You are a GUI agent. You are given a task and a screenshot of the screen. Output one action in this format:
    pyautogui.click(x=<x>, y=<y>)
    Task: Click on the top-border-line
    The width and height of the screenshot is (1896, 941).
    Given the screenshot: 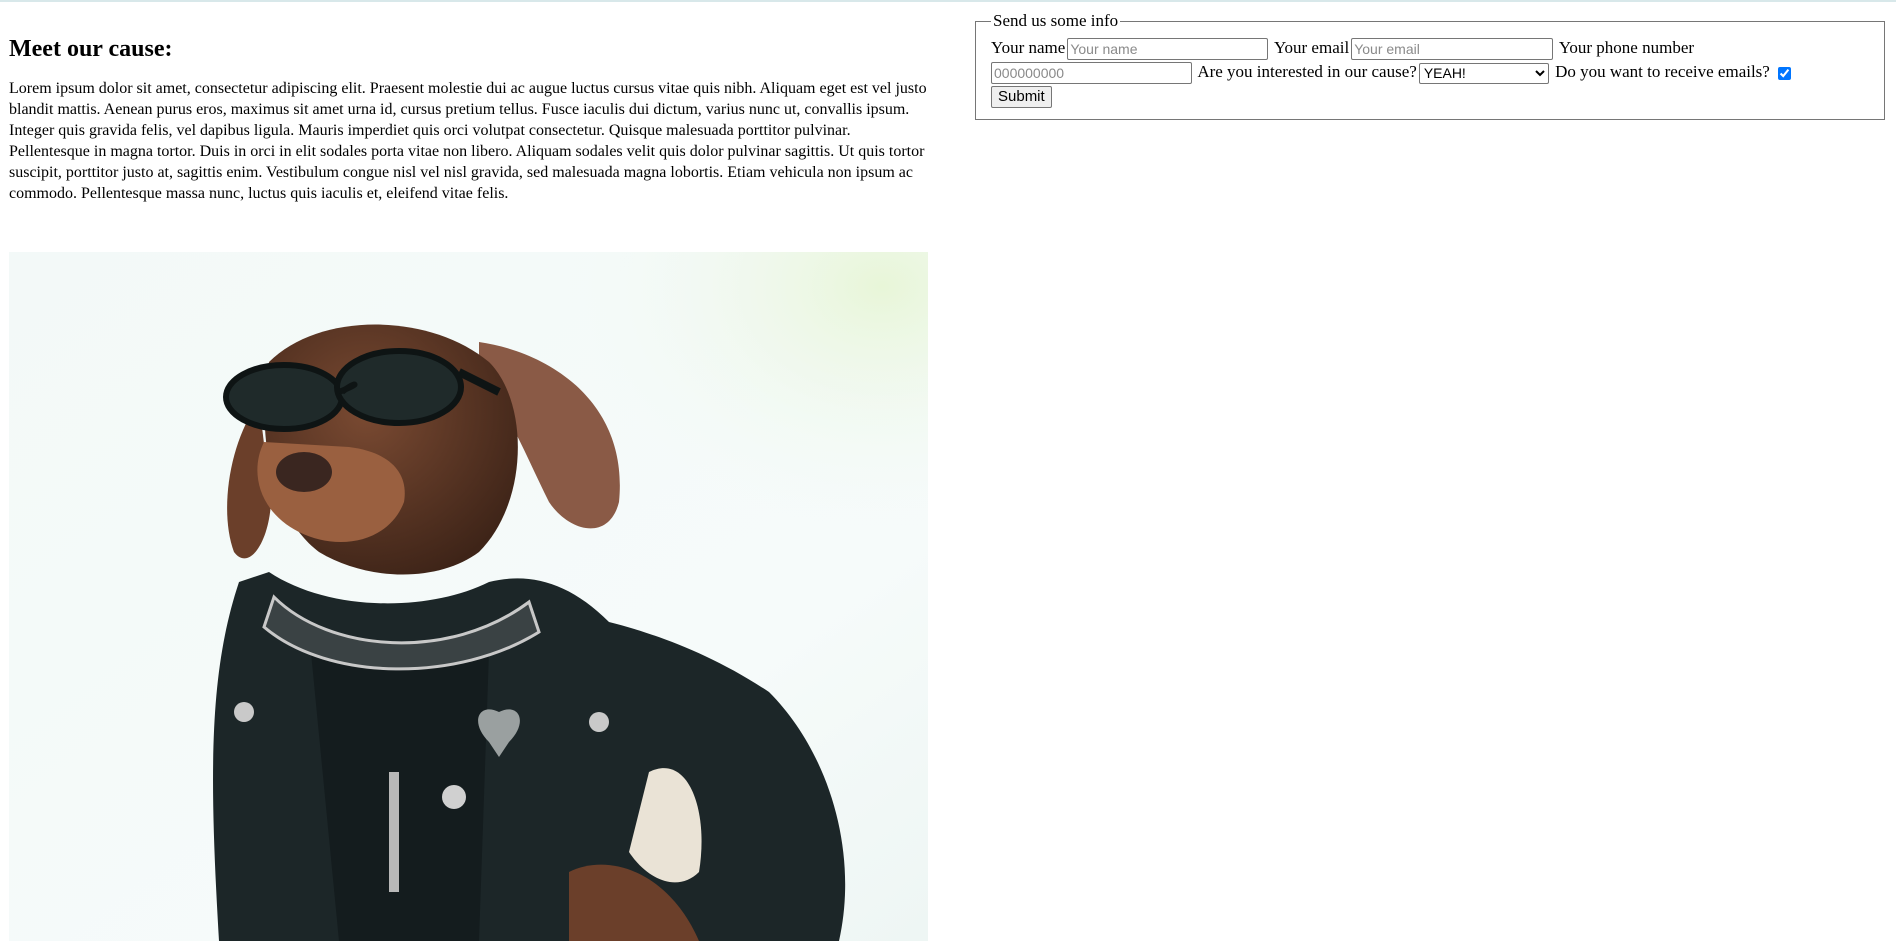 What is the action you would take?
    pyautogui.click(x=948, y=1)
    